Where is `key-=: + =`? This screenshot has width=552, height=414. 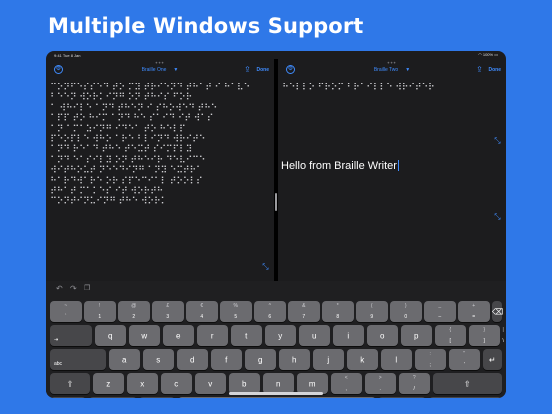 key-=: + = is located at coordinates (474, 311).